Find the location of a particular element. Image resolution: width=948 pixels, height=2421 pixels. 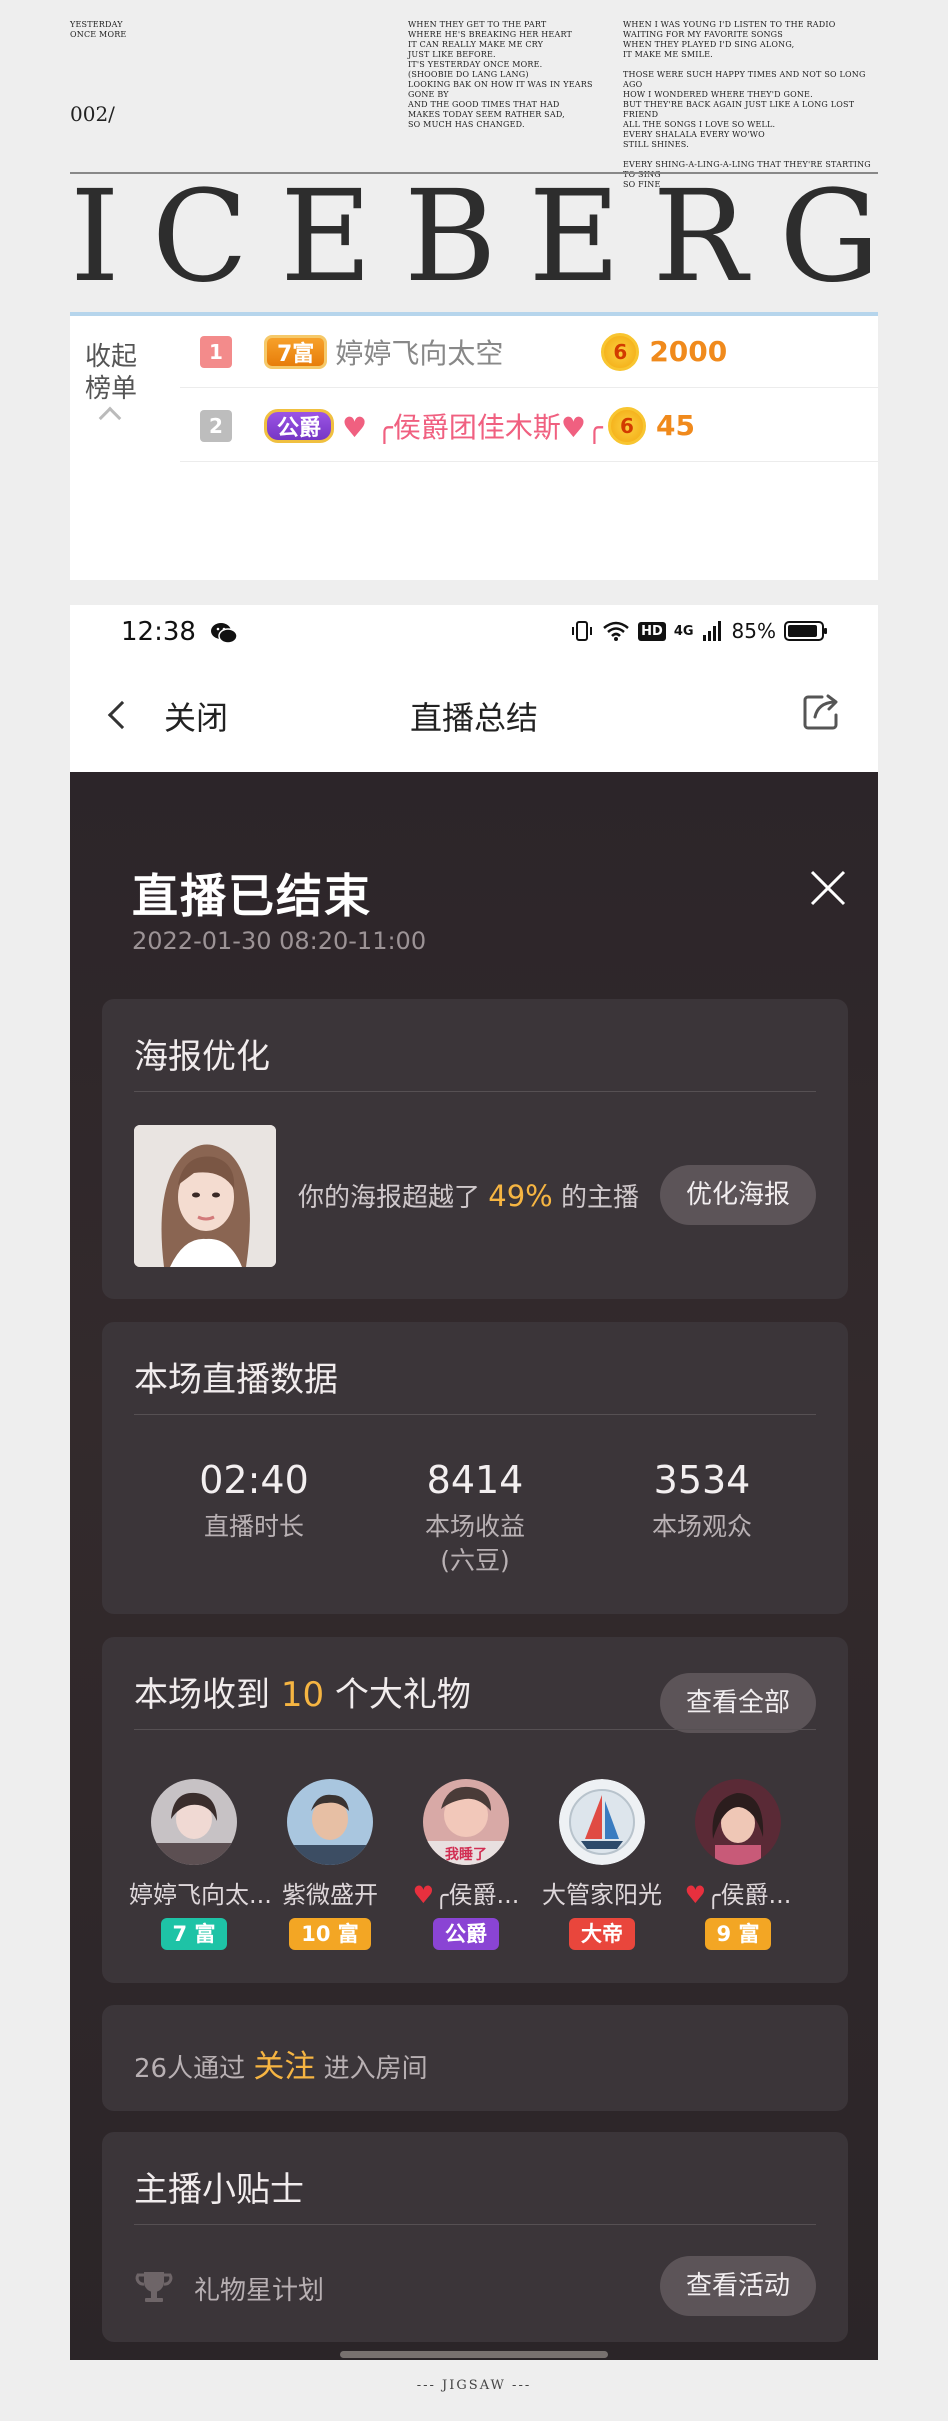

stat-value: 8414 is located at coordinates (475, 1480).